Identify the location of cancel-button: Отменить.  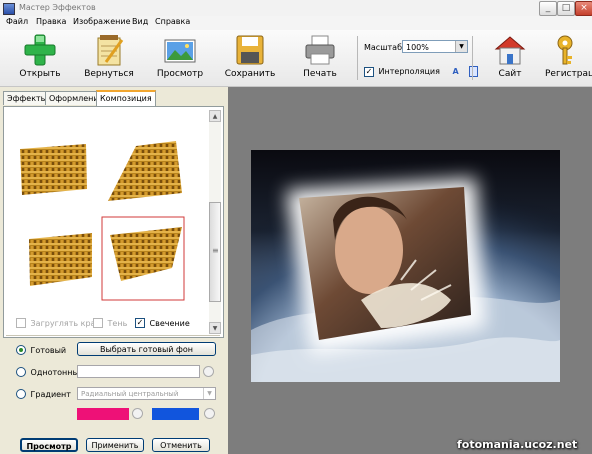
(181, 445).